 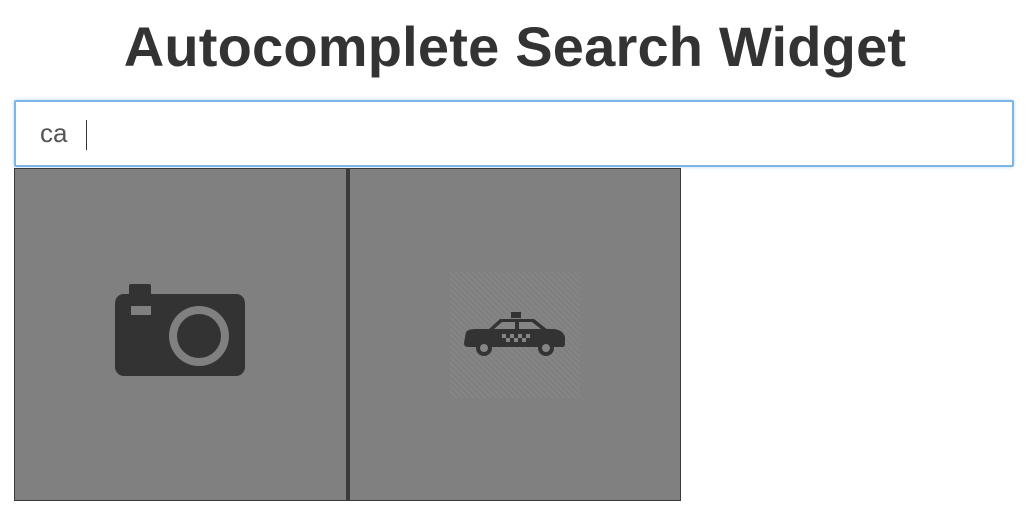 I want to click on camera-icon, so click(x=180, y=330).